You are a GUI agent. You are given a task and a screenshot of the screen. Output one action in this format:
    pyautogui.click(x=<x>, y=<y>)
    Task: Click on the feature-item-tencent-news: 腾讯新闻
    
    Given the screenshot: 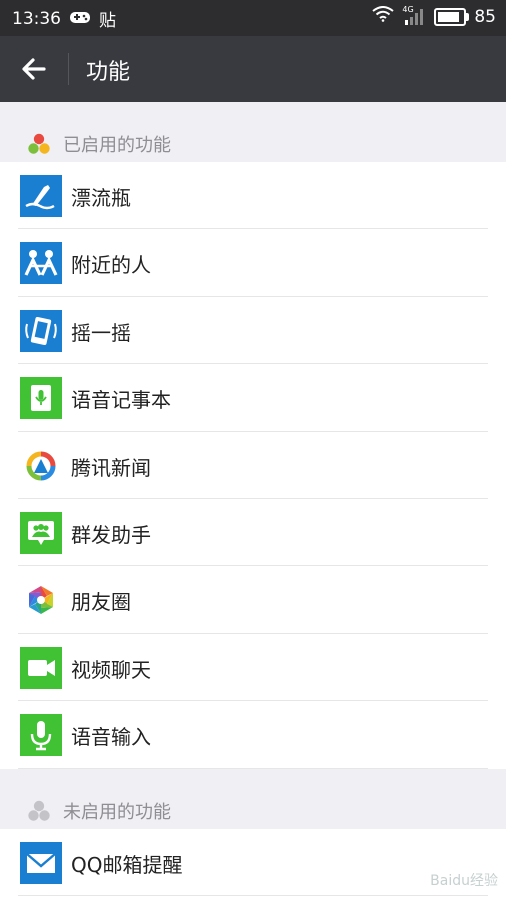 What is the action you would take?
    pyautogui.click(x=253, y=466)
    